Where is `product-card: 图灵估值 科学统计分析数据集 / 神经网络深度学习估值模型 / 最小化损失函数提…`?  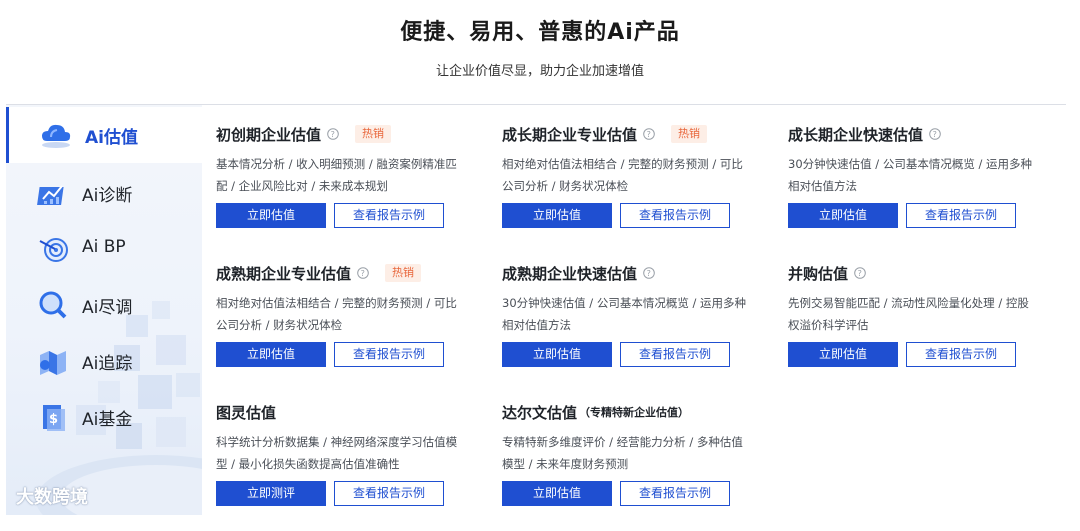
product-card: 图灵估值 科学统计分析数据集 / 神经网络深度学习估值模型 / 最小化损失函数提… is located at coordinates (346, 466).